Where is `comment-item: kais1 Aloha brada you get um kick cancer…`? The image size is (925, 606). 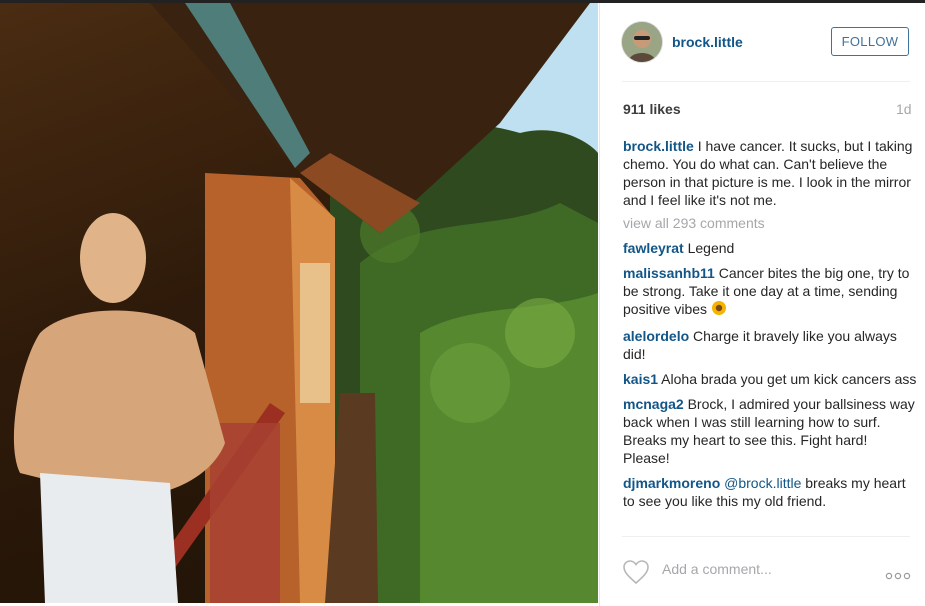
comment-item: kais1 Aloha brada you get um kick cancer… is located at coordinates (770, 379).